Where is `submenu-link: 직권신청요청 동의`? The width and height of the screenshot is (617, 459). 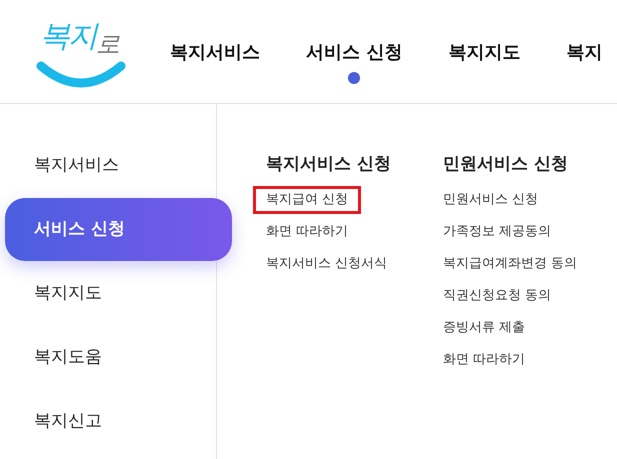
submenu-link: 직권신청요청 동의 is located at coordinates (497, 301).